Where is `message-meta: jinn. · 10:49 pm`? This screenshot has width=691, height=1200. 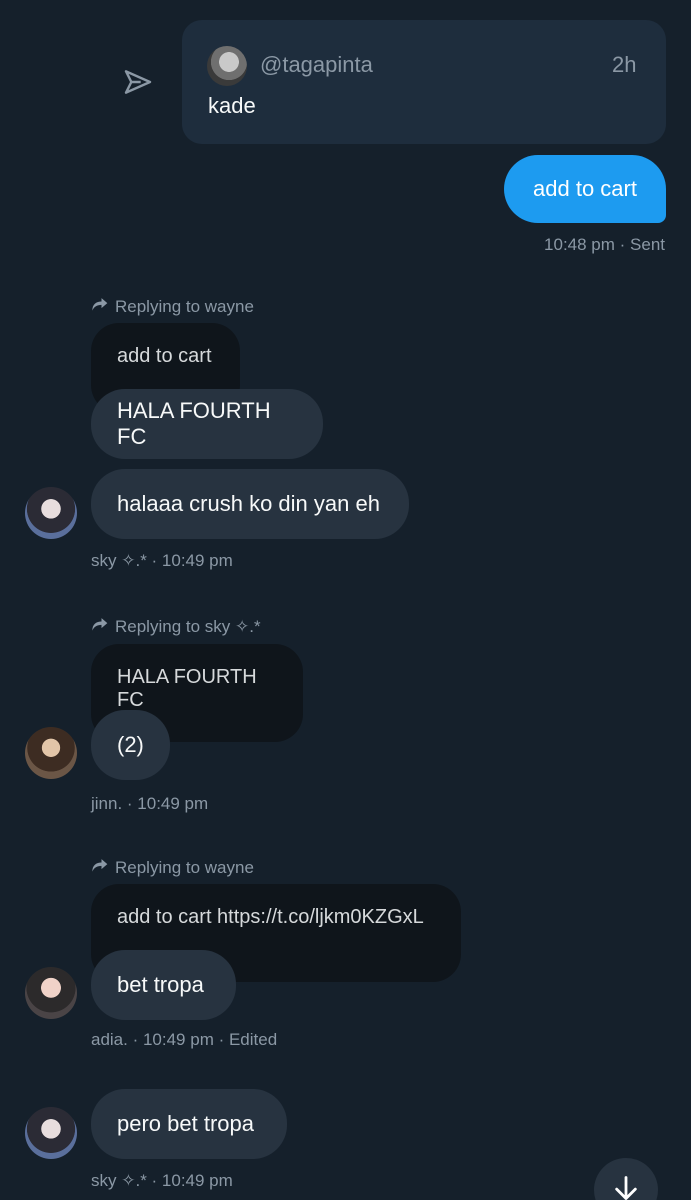 message-meta: jinn. · 10:49 pm is located at coordinates (150, 803).